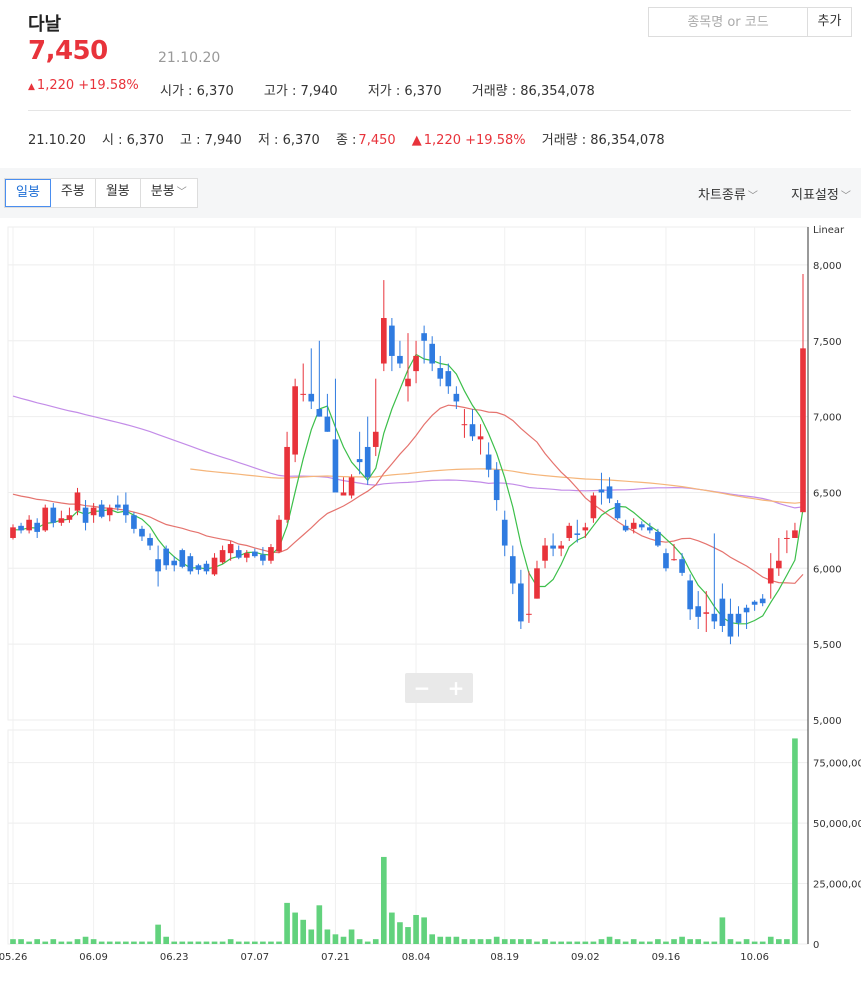  I want to click on zoom-controls: − +, so click(439, 688).